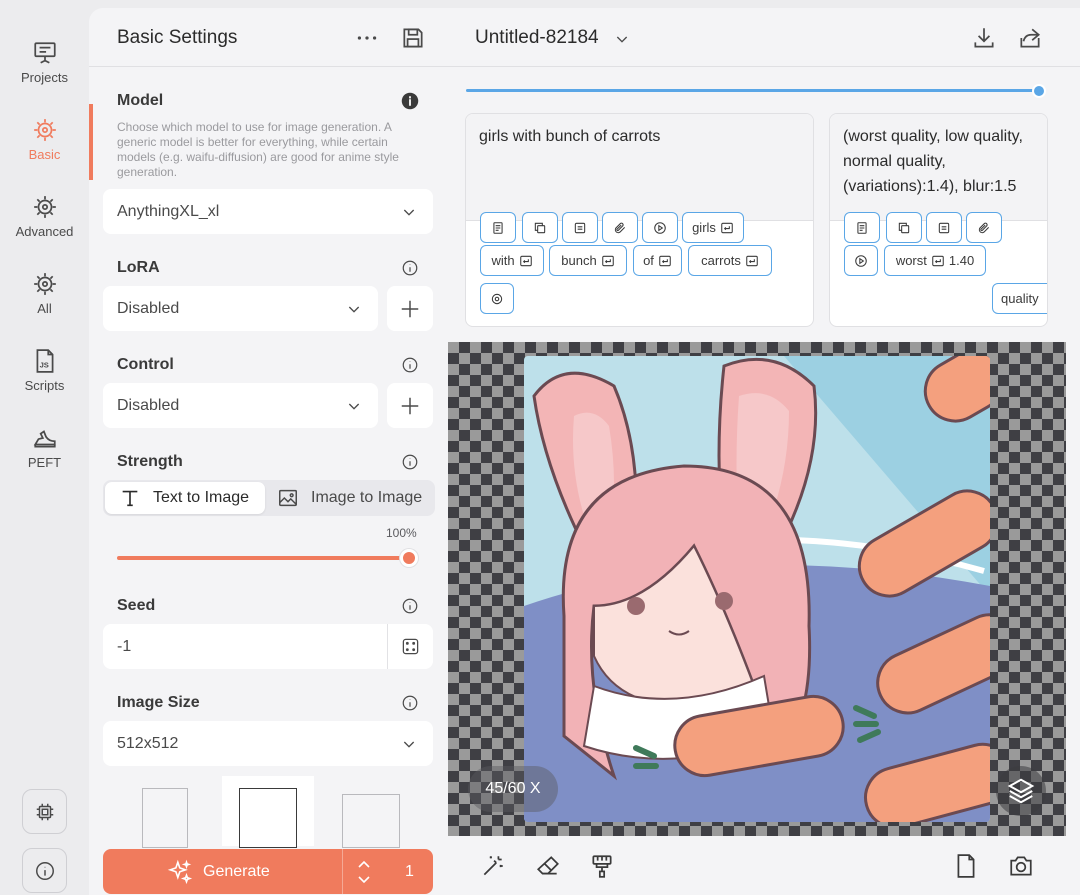 The height and width of the screenshot is (895, 1080). Describe the element at coordinates (124, 646) in the screenshot. I see `seed-value: -1` at that location.